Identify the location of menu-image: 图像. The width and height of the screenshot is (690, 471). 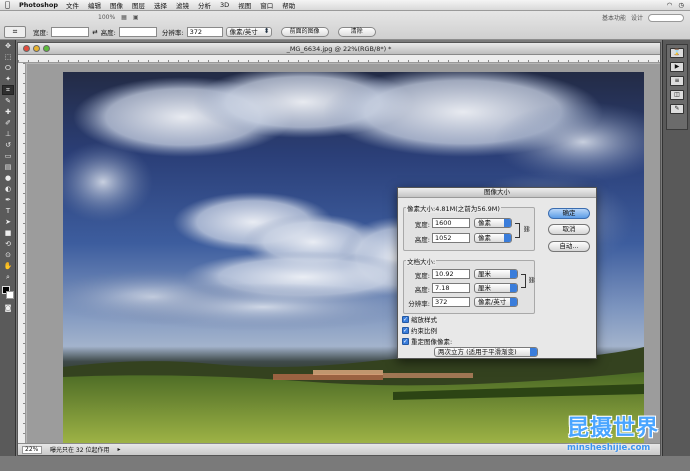
(116, 5).